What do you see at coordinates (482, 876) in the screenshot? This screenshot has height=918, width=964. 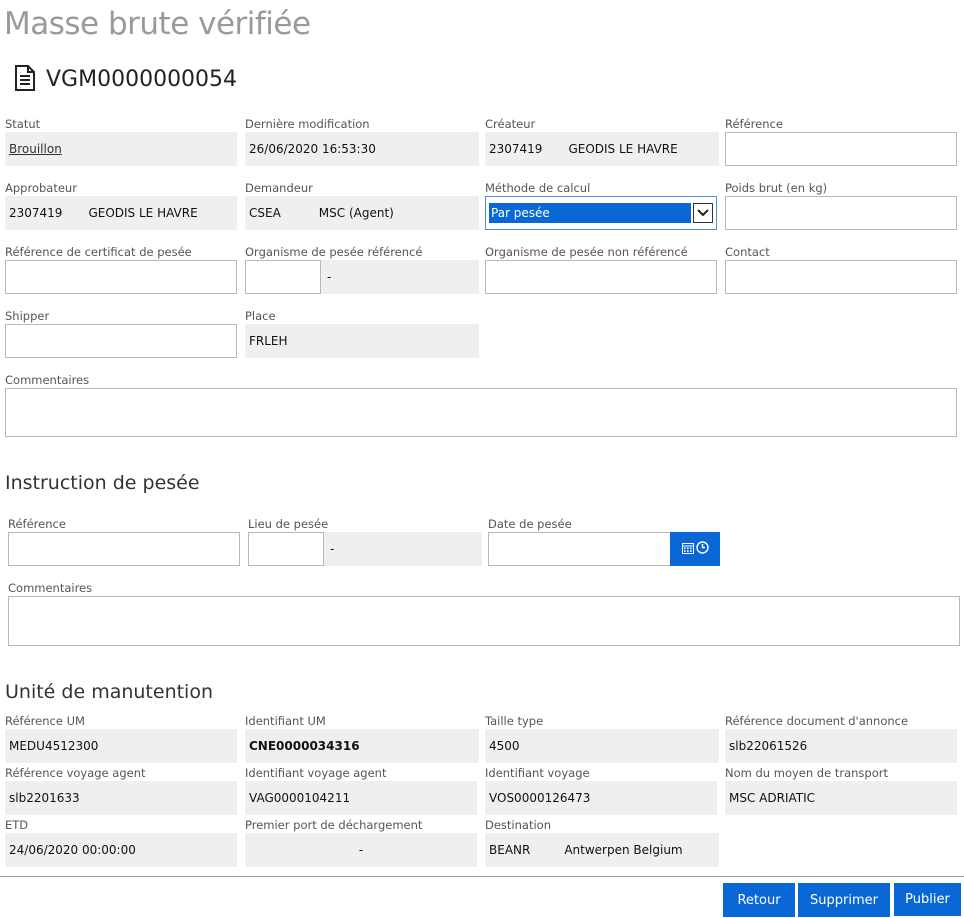 I see `footer-divider` at bounding box center [482, 876].